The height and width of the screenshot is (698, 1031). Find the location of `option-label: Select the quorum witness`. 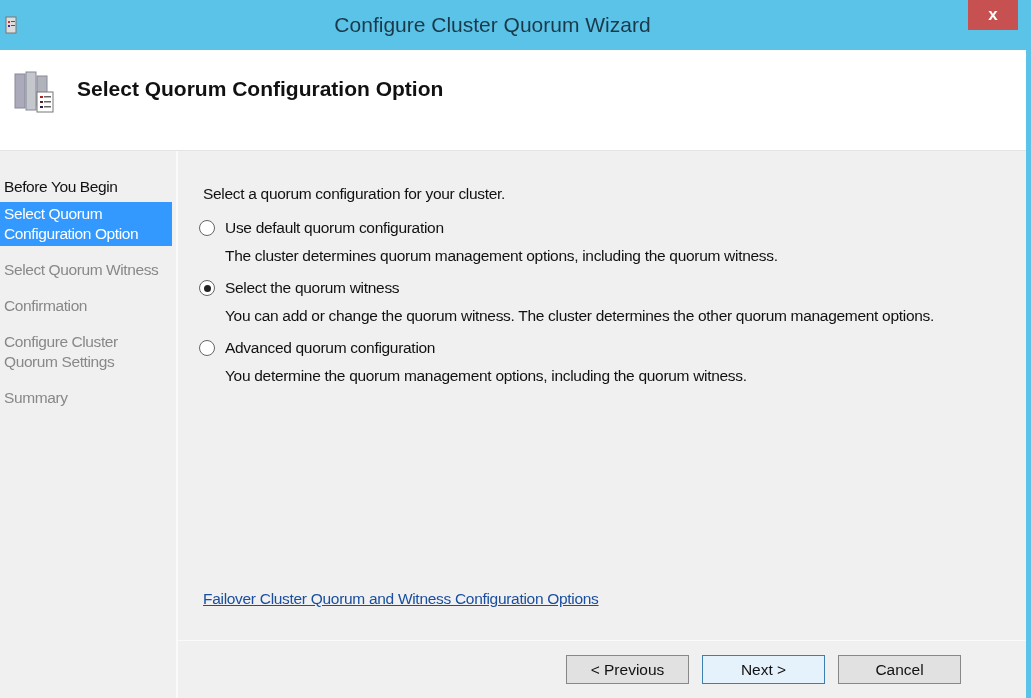

option-label: Select the quorum witness is located at coordinates (312, 288).